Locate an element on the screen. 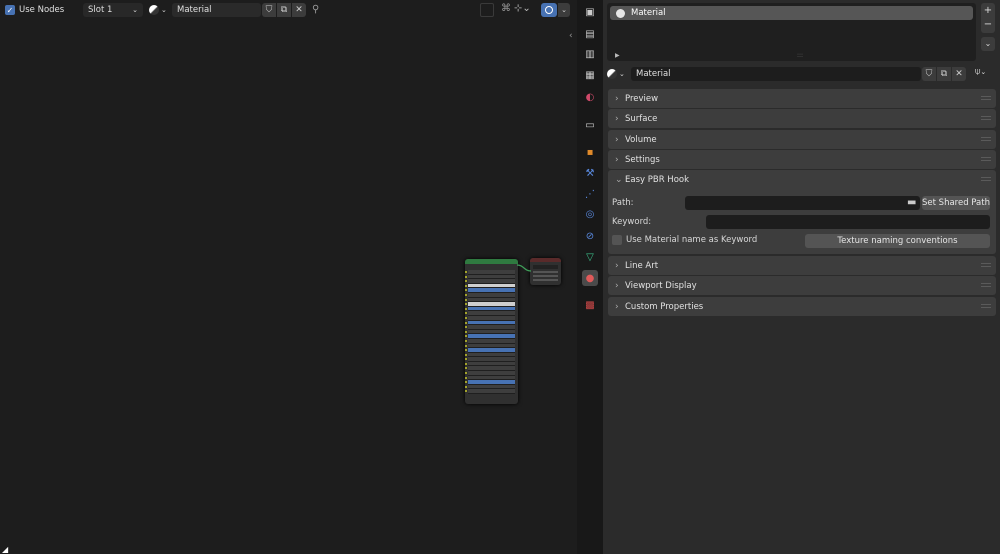 This screenshot has height=554, width=1000. remove-icon: − is located at coordinates (988, 25).